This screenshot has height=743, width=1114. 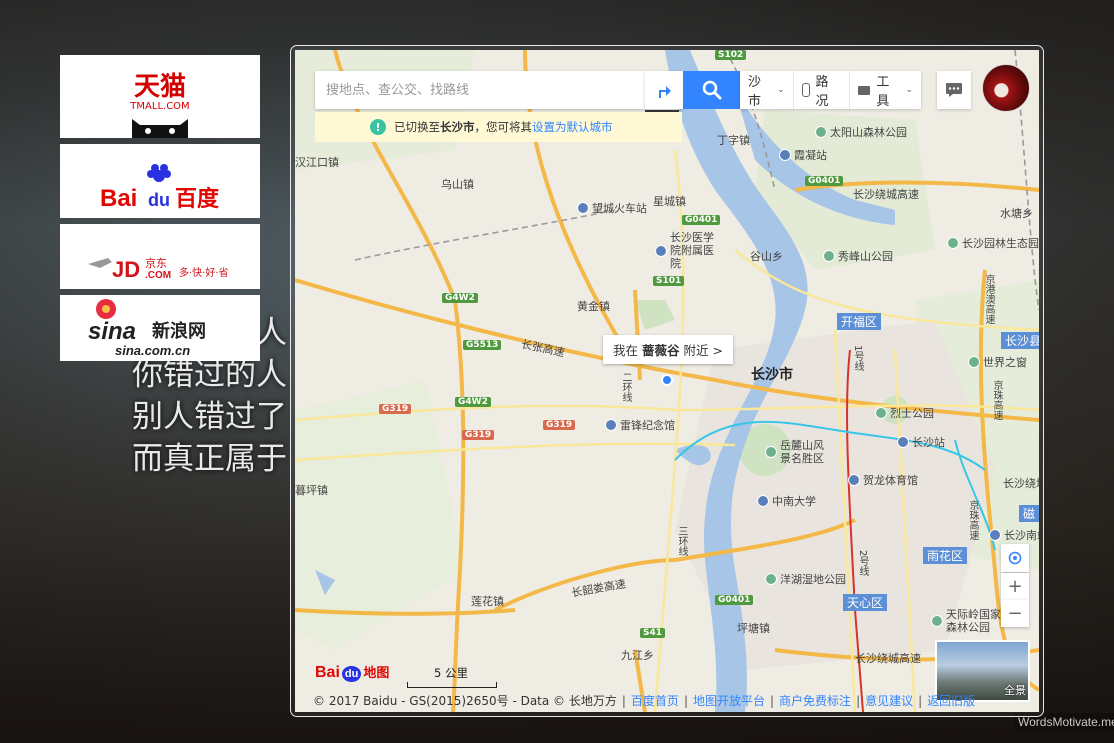 I want to click on poi: 洋湖湿地公园, so click(x=805, y=579).